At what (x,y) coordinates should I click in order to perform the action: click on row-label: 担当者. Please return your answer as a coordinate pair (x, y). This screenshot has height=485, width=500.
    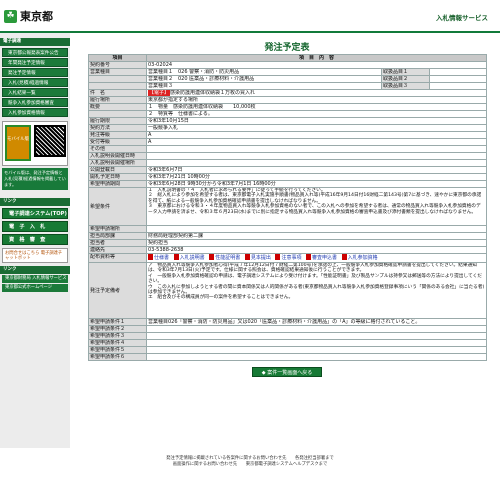
    Looking at the image, I should click on (117, 243).